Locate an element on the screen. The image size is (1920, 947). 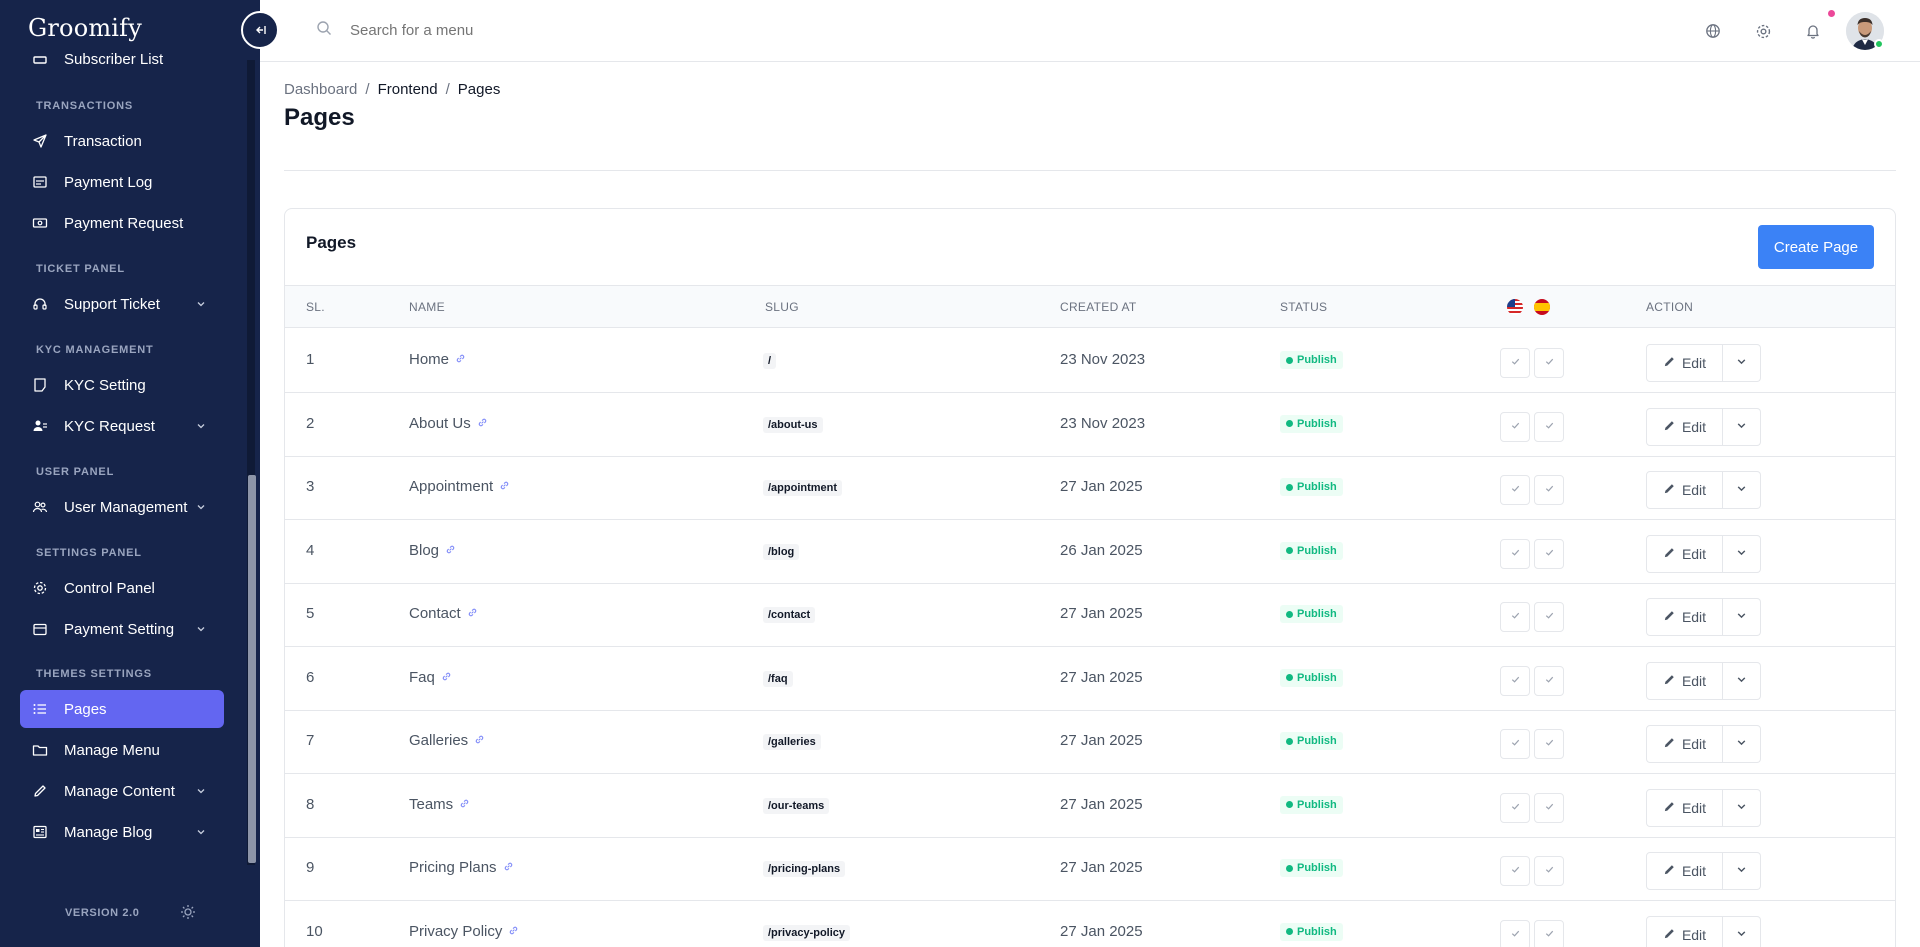
row-name: Privacy Policy is located at coordinates (464, 931).